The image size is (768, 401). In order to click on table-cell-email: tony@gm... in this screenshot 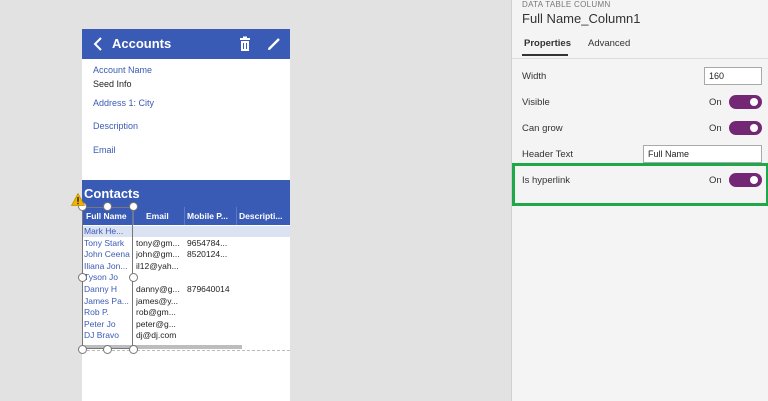, I will do `click(158, 242)`.